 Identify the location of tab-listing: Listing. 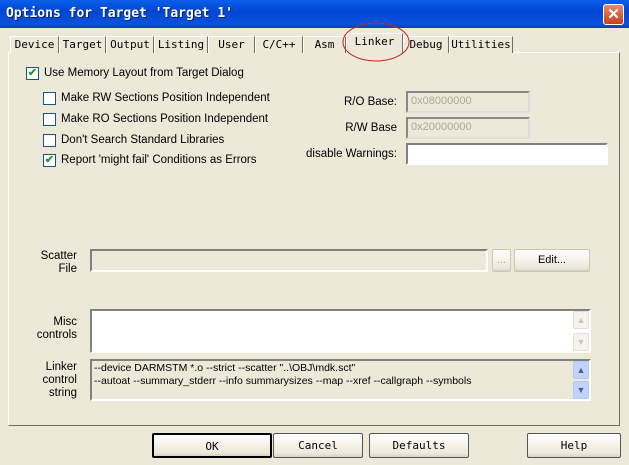
(181, 44).